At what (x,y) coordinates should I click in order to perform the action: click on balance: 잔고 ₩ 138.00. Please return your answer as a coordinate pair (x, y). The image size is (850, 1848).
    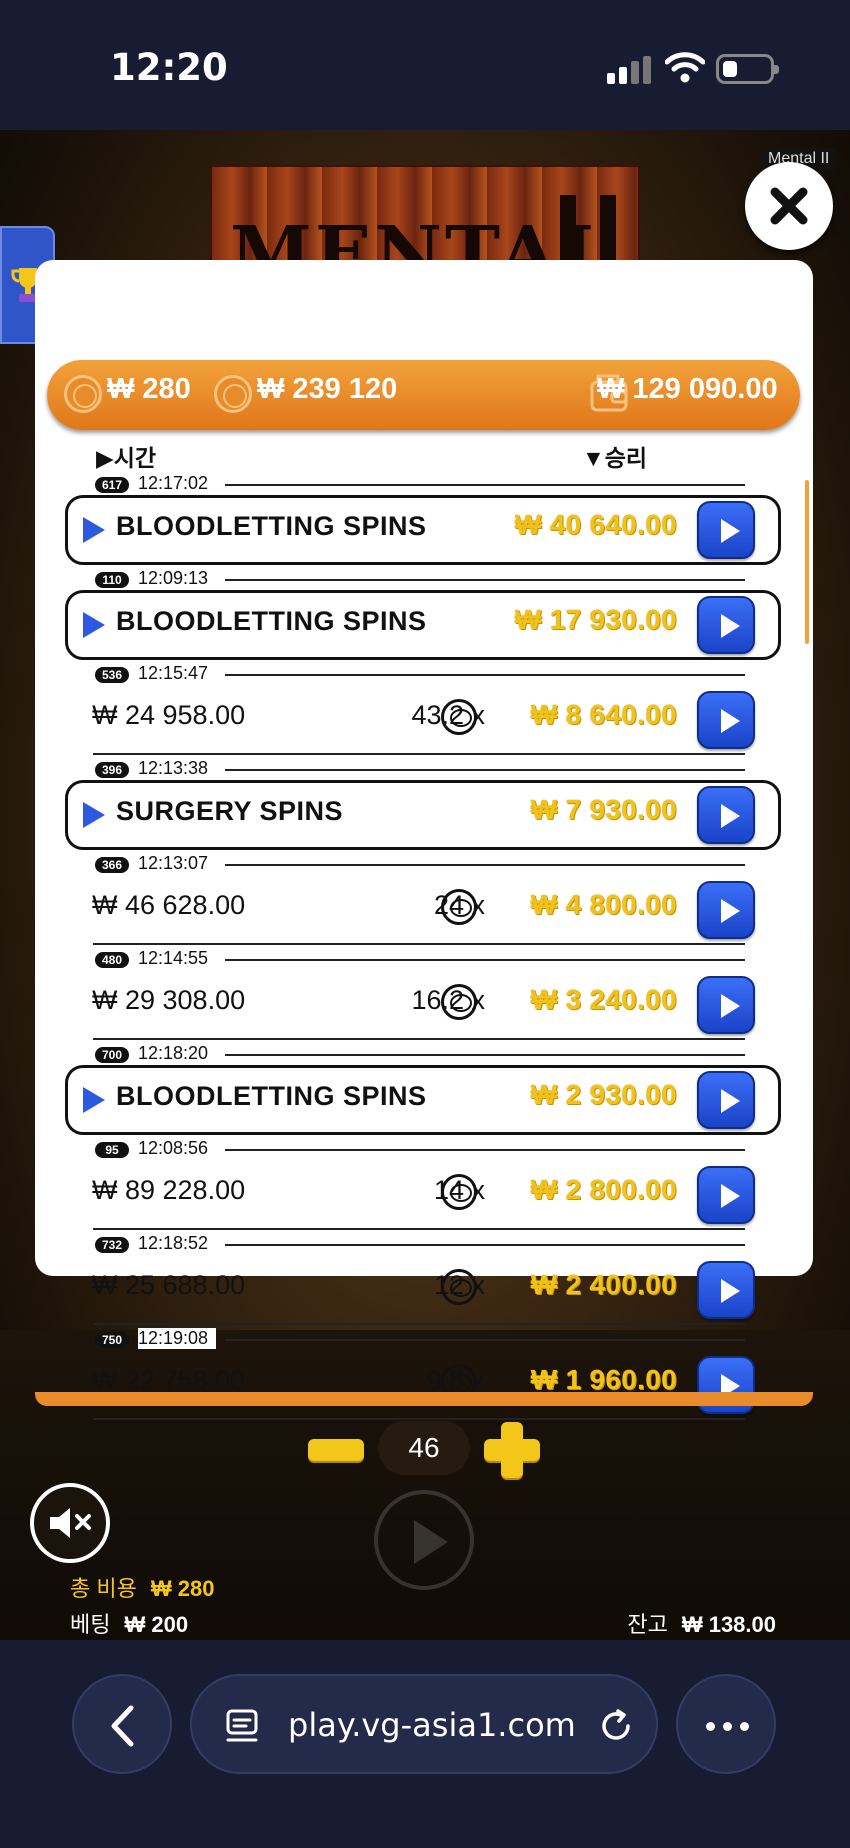
    Looking at the image, I should click on (701, 1624).